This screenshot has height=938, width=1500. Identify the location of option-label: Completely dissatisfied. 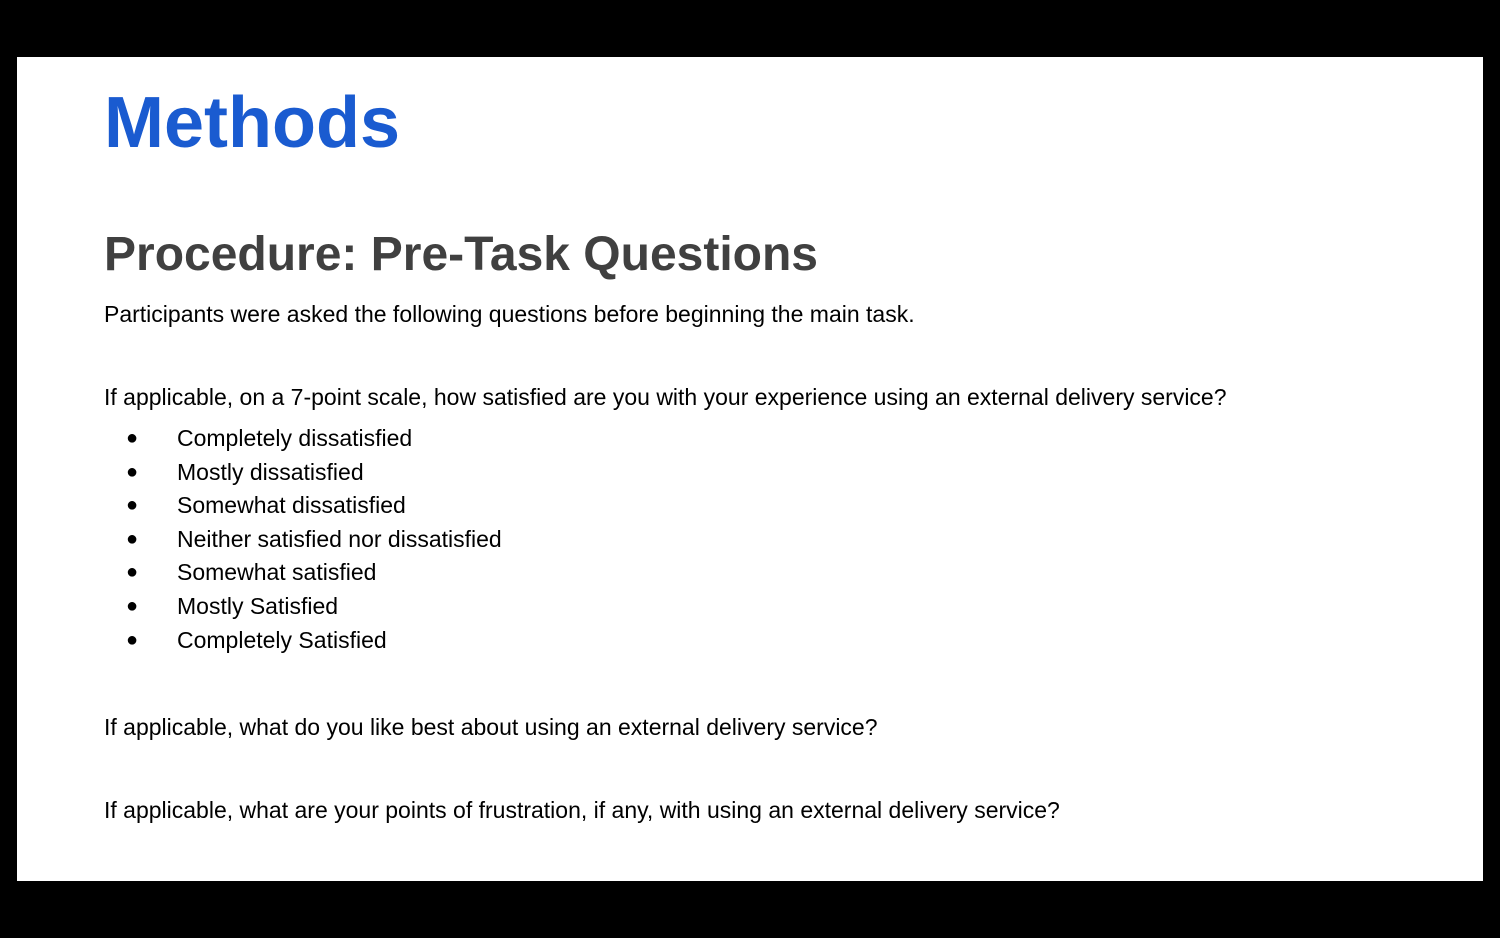
(295, 438).